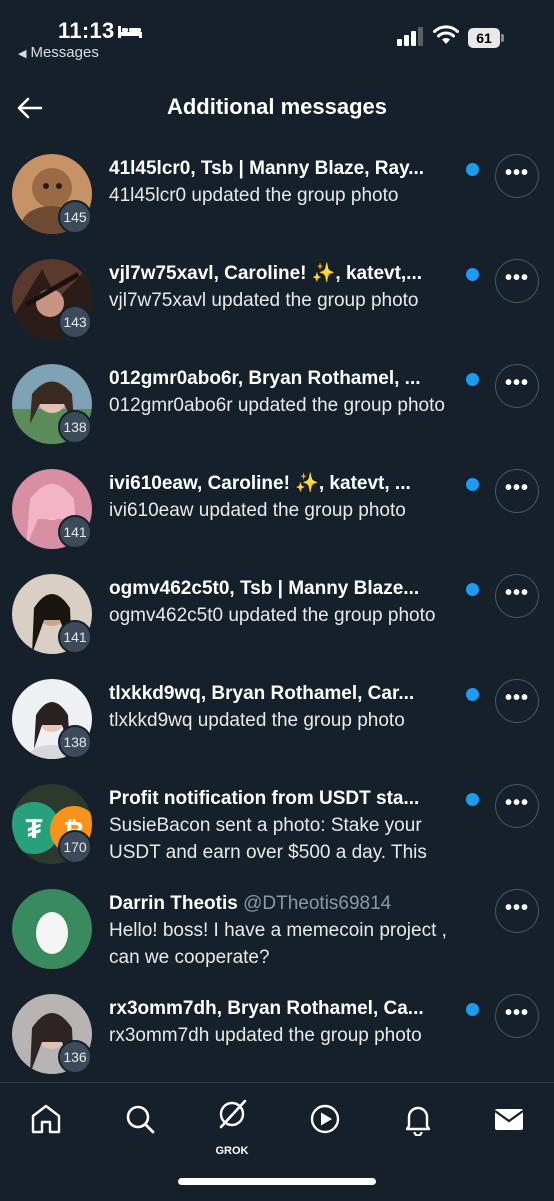  I want to click on back-to-app-link: ◀ Messages, so click(58, 52).